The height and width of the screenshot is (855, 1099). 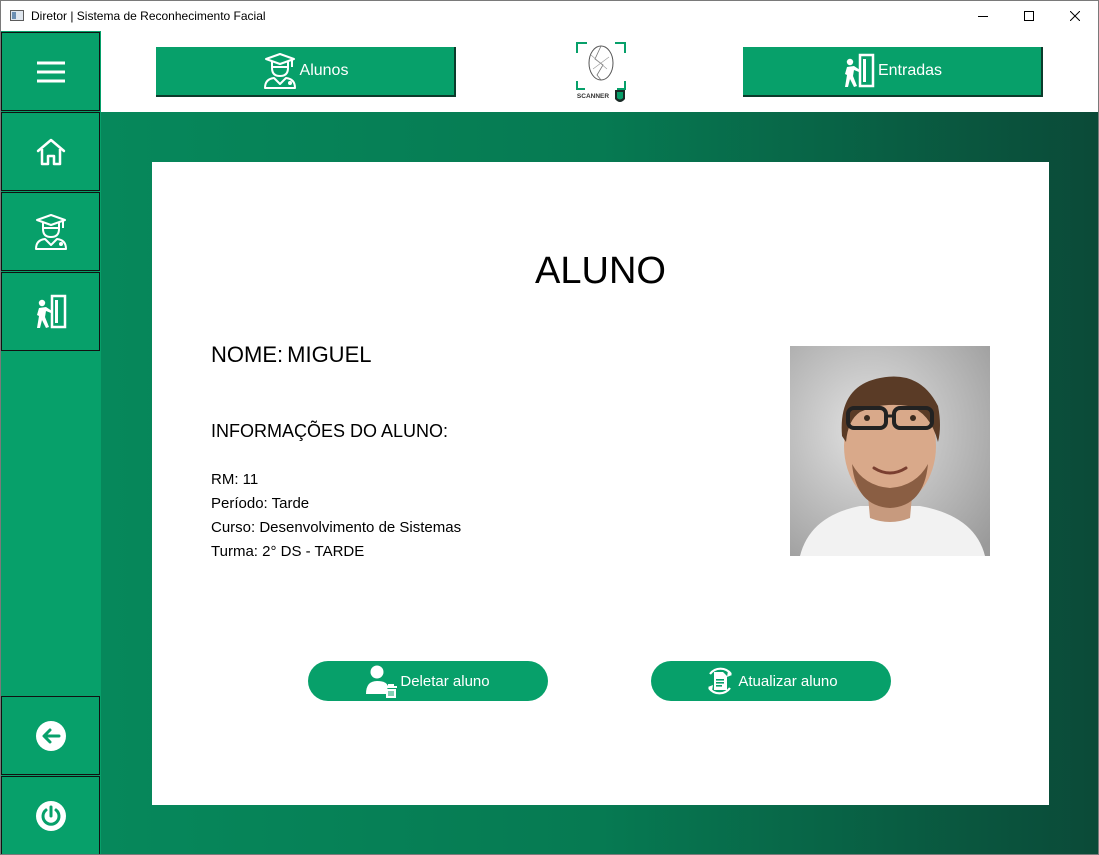 I want to click on close-icon, so click(x=1075, y=16).